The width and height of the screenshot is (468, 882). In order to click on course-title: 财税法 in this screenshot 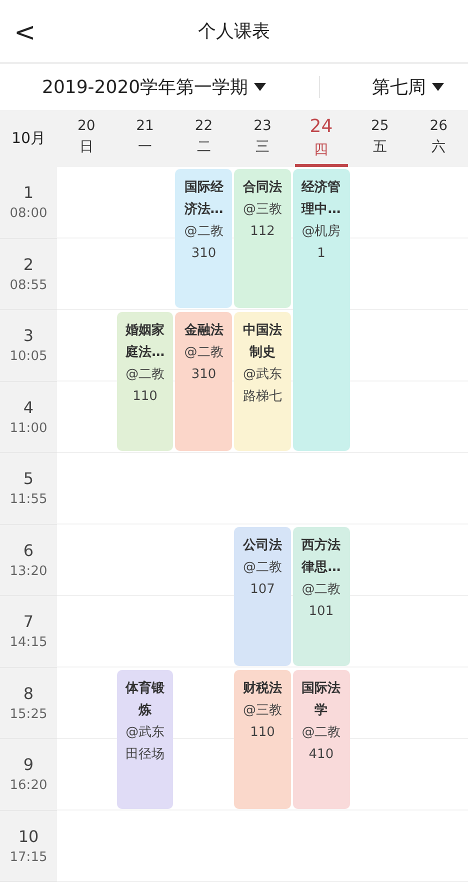, I will do `click(262, 689)`.